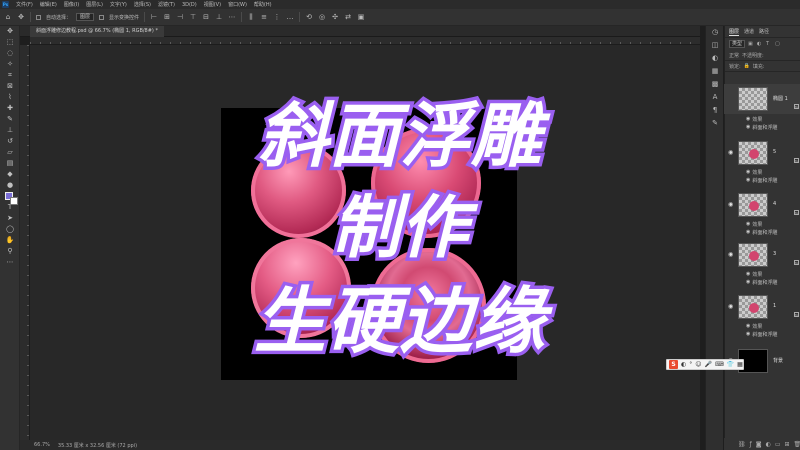 The image size is (800, 450). What do you see at coordinates (10, 53) in the screenshot?
I see `lasso-tool-icon: ◌` at bounding box center [10, 53].